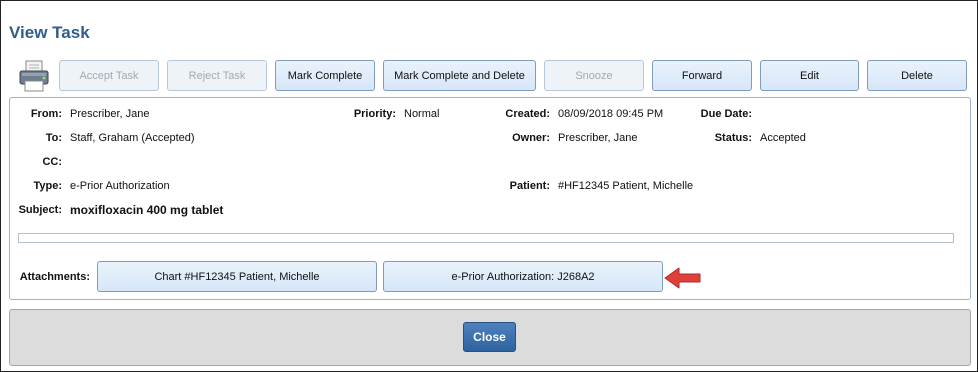  What do you see at coordinates (809, 75) in the screenshot?
I see `edit-button: Edit` at bounding box center [809, 75].